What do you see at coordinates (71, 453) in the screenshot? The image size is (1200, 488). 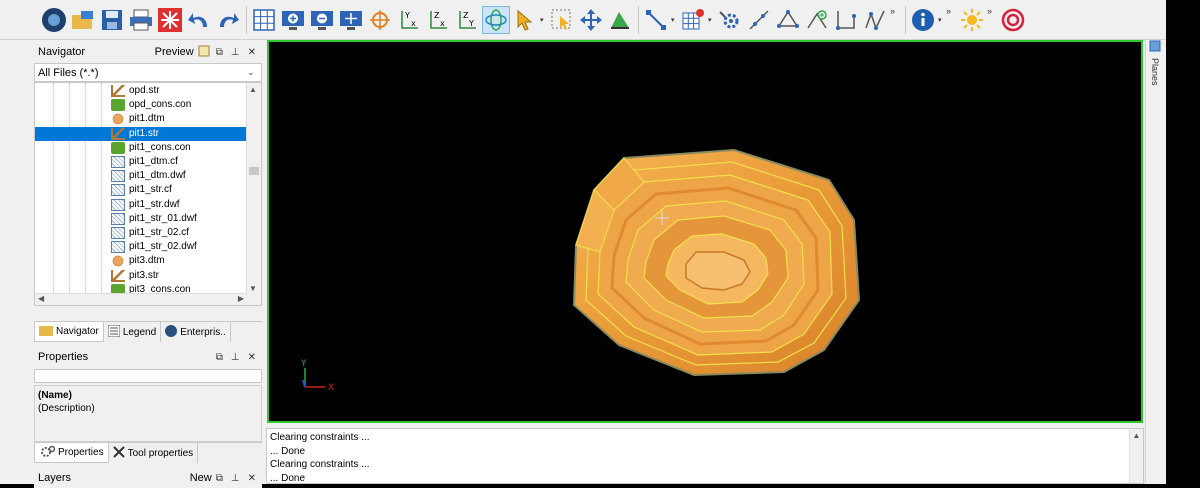 I see `tab-properties: Properties` at bounding box center [71, 453].